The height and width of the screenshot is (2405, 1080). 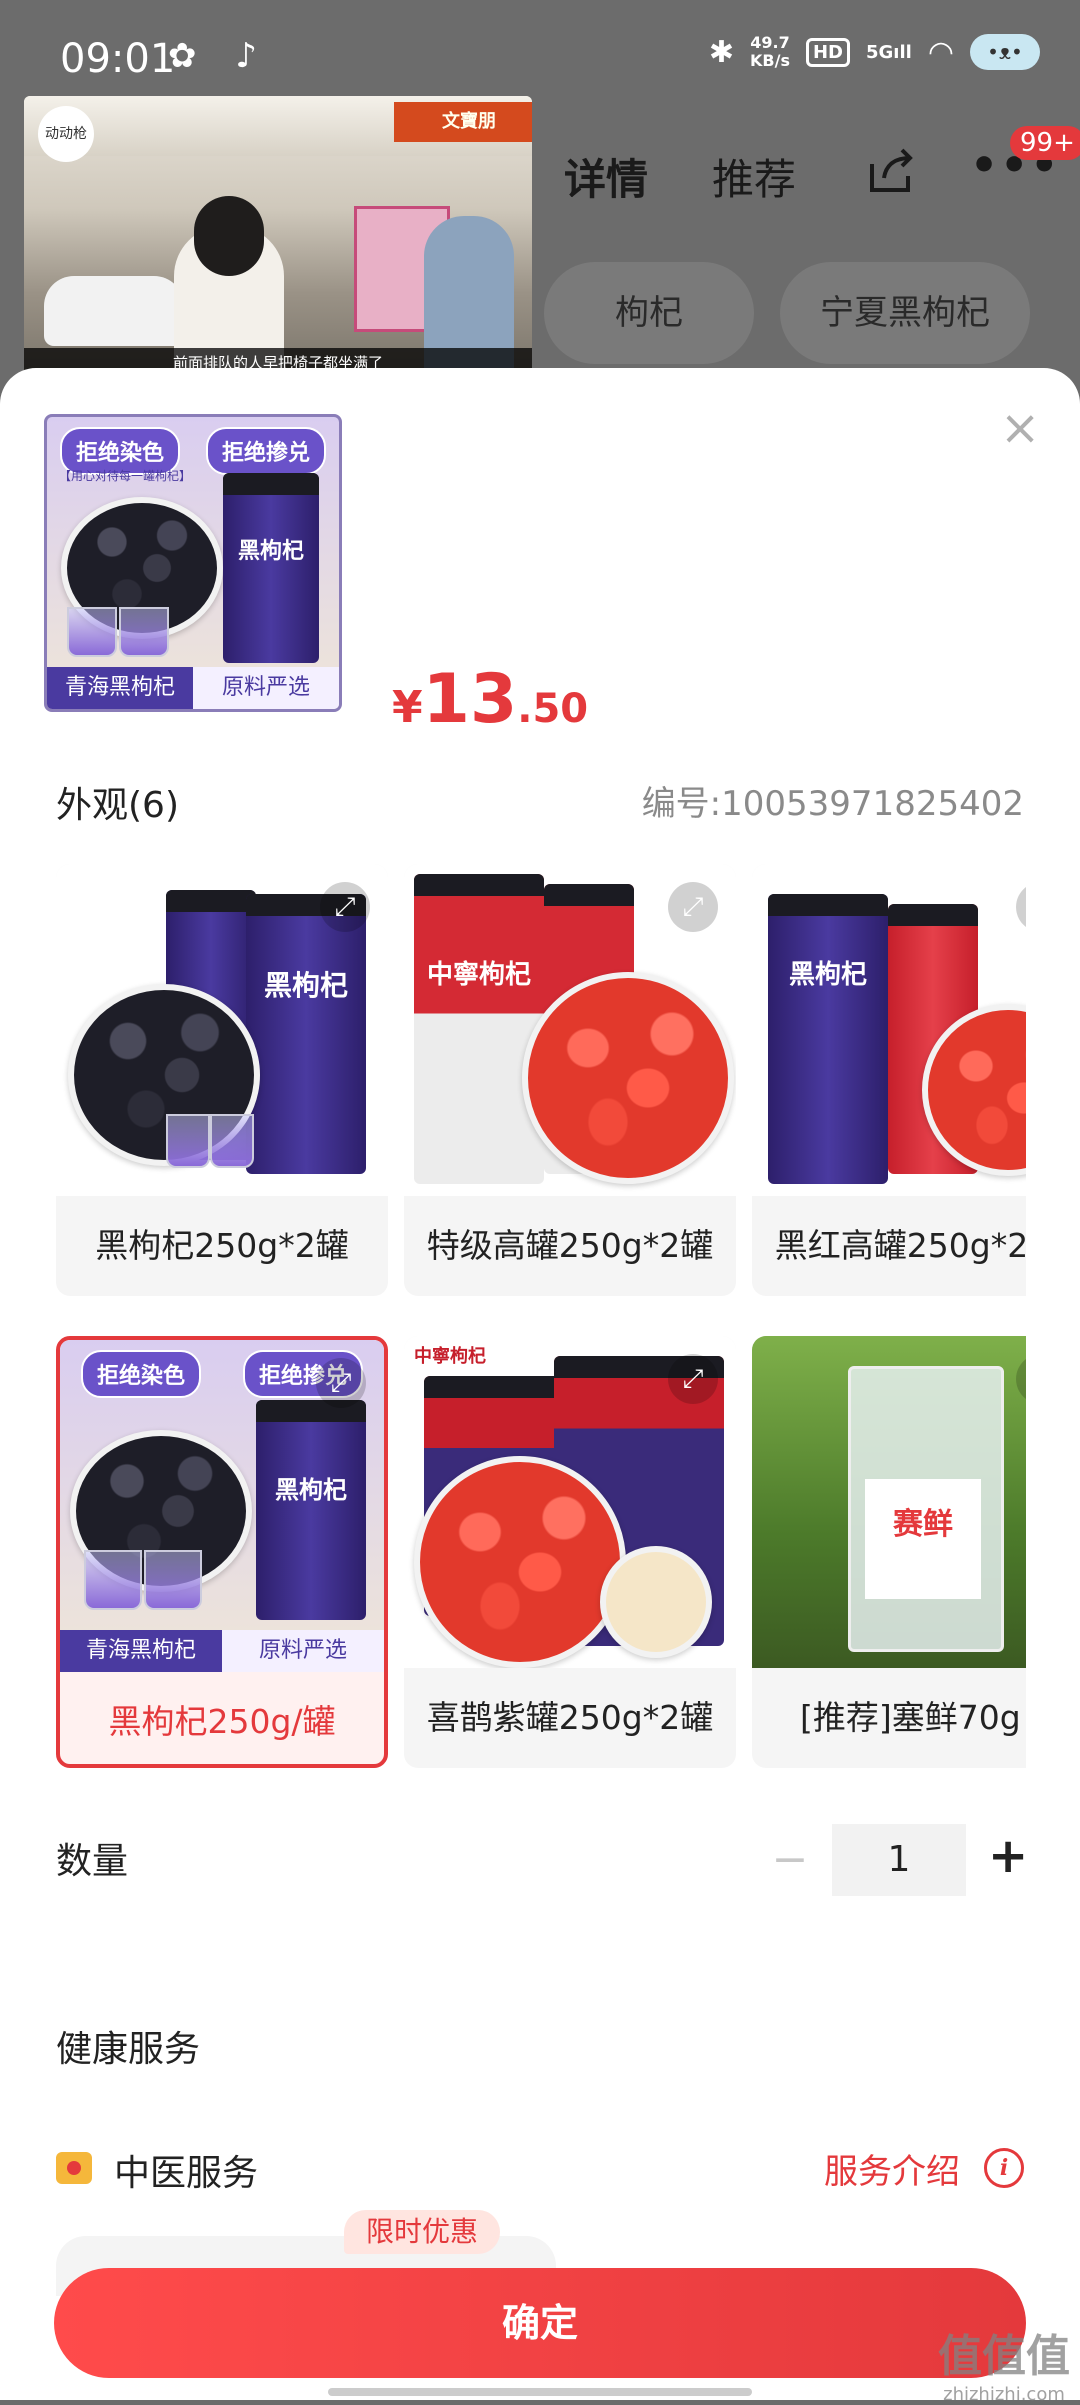 I want to click on hd-icon: HD, so click(x=827, y=52).